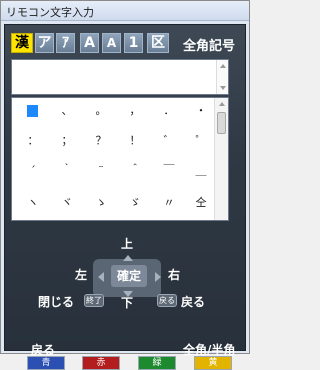 This screenshot has width=320, height=370. What do you see at coordinates (120, 77) in the screenshot?
I see `text-input-field` at bounding box center [120, 77].